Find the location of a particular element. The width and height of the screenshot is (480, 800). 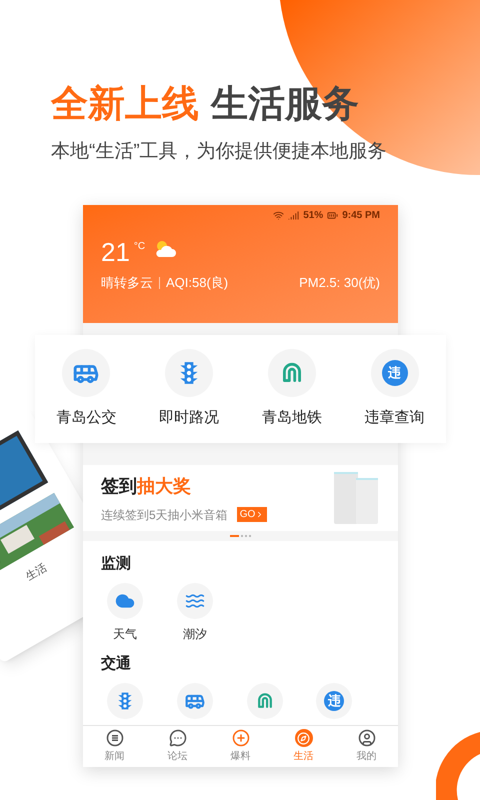

banner-highlight: 抽大奖 is located at coordinates (164, 486).